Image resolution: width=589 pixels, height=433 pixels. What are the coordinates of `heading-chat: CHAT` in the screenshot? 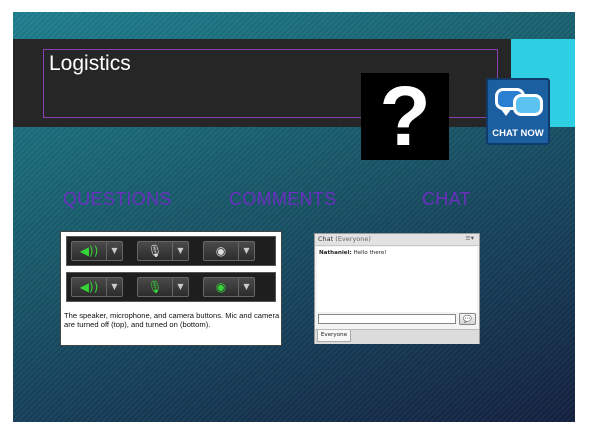 It's located at (446, 199).